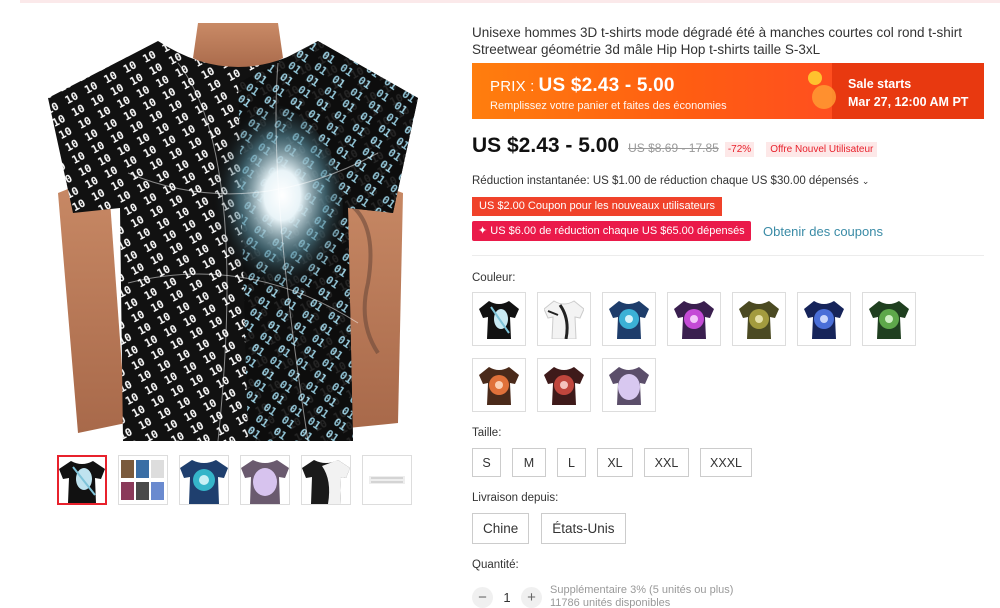 This screenshot has height=608, width=1000. I want to click on ship-from-us: États-Unis, so click(583, 528).